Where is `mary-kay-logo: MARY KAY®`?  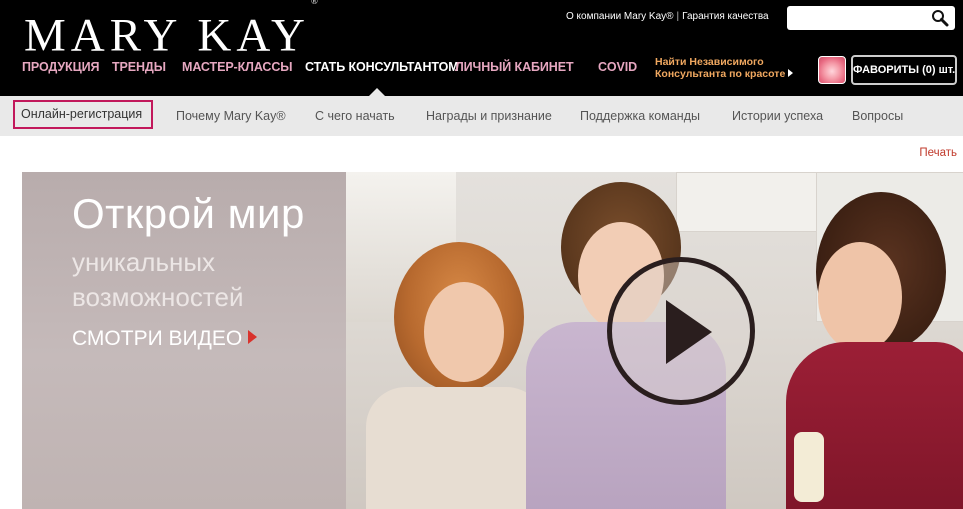
mary-kay-logo: MARY KAY® is located at coordinates (171, 31).